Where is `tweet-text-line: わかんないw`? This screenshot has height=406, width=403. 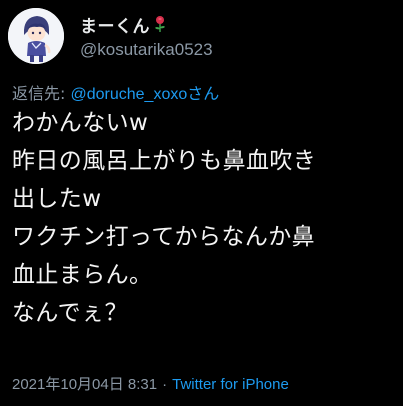 tweet-text-line: わかんないw is located at coordinates (80, 123).